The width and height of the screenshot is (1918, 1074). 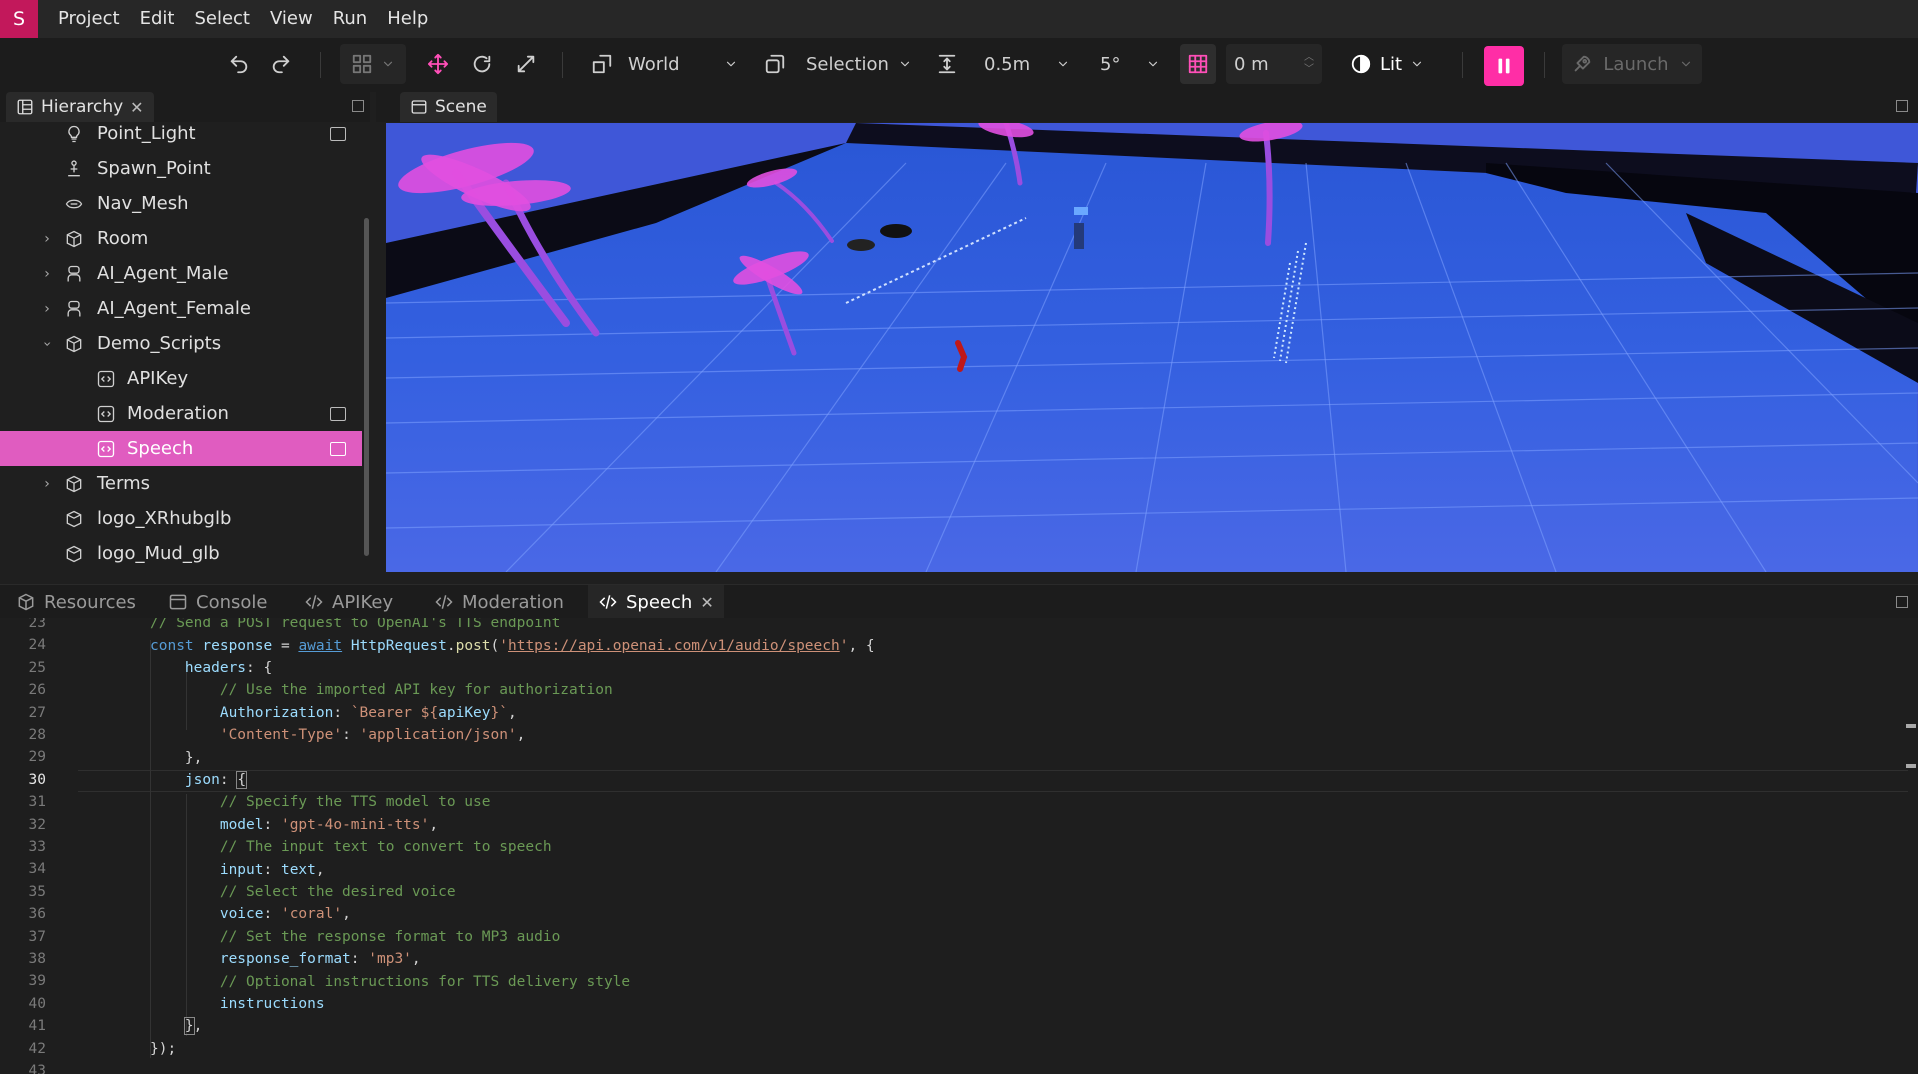 I want to click on snap-angle-dropdown: 5°, so click(x=1130, y=64).